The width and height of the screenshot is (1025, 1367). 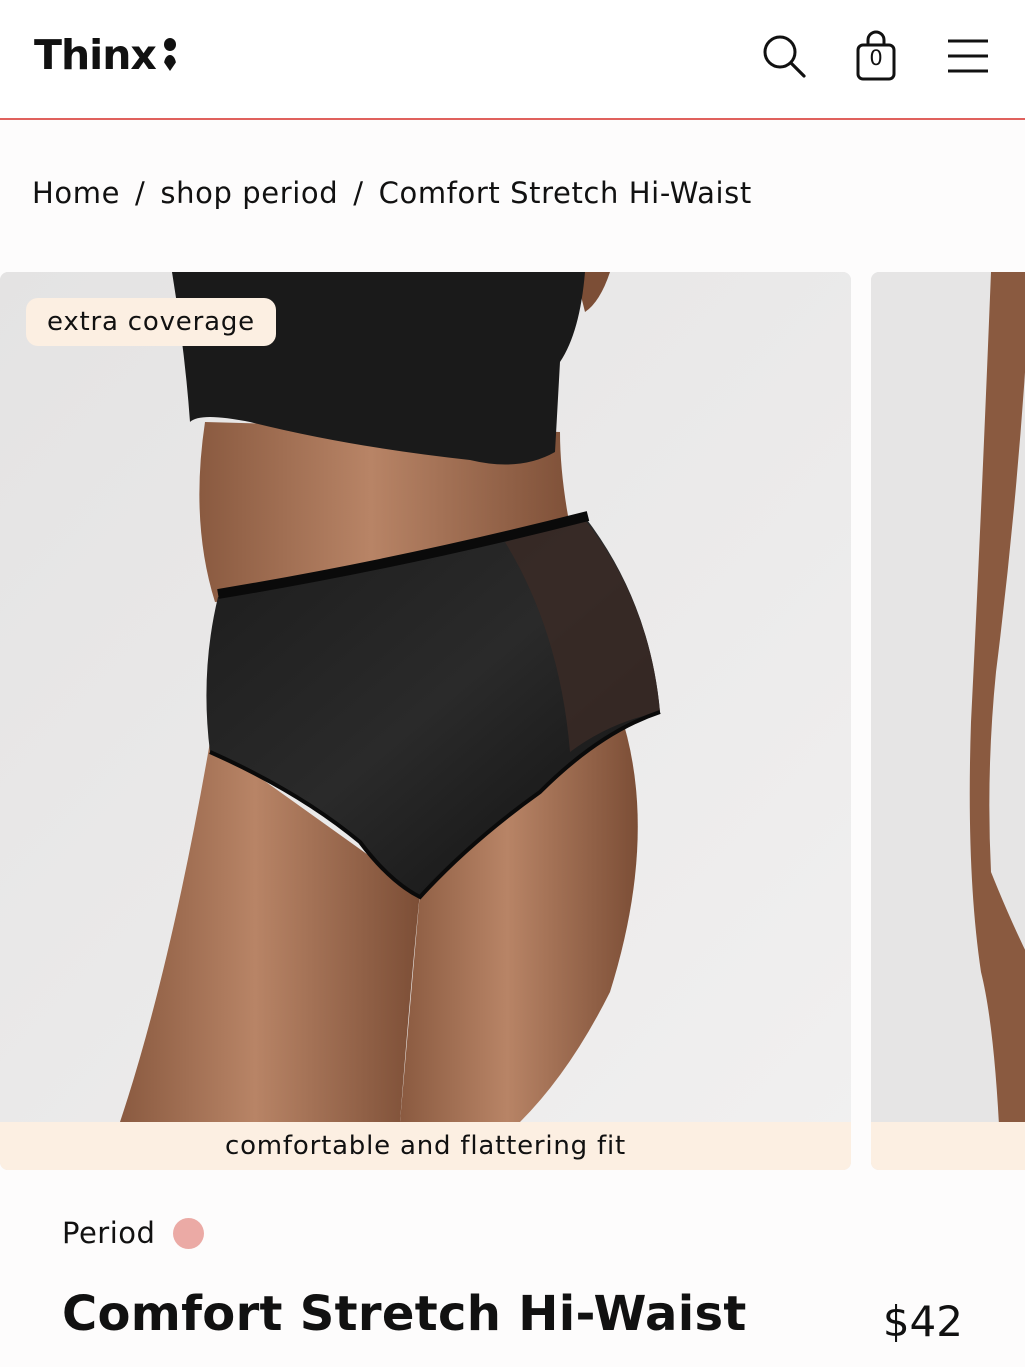 I want to click on search-icon, so click(x=784, y=56).